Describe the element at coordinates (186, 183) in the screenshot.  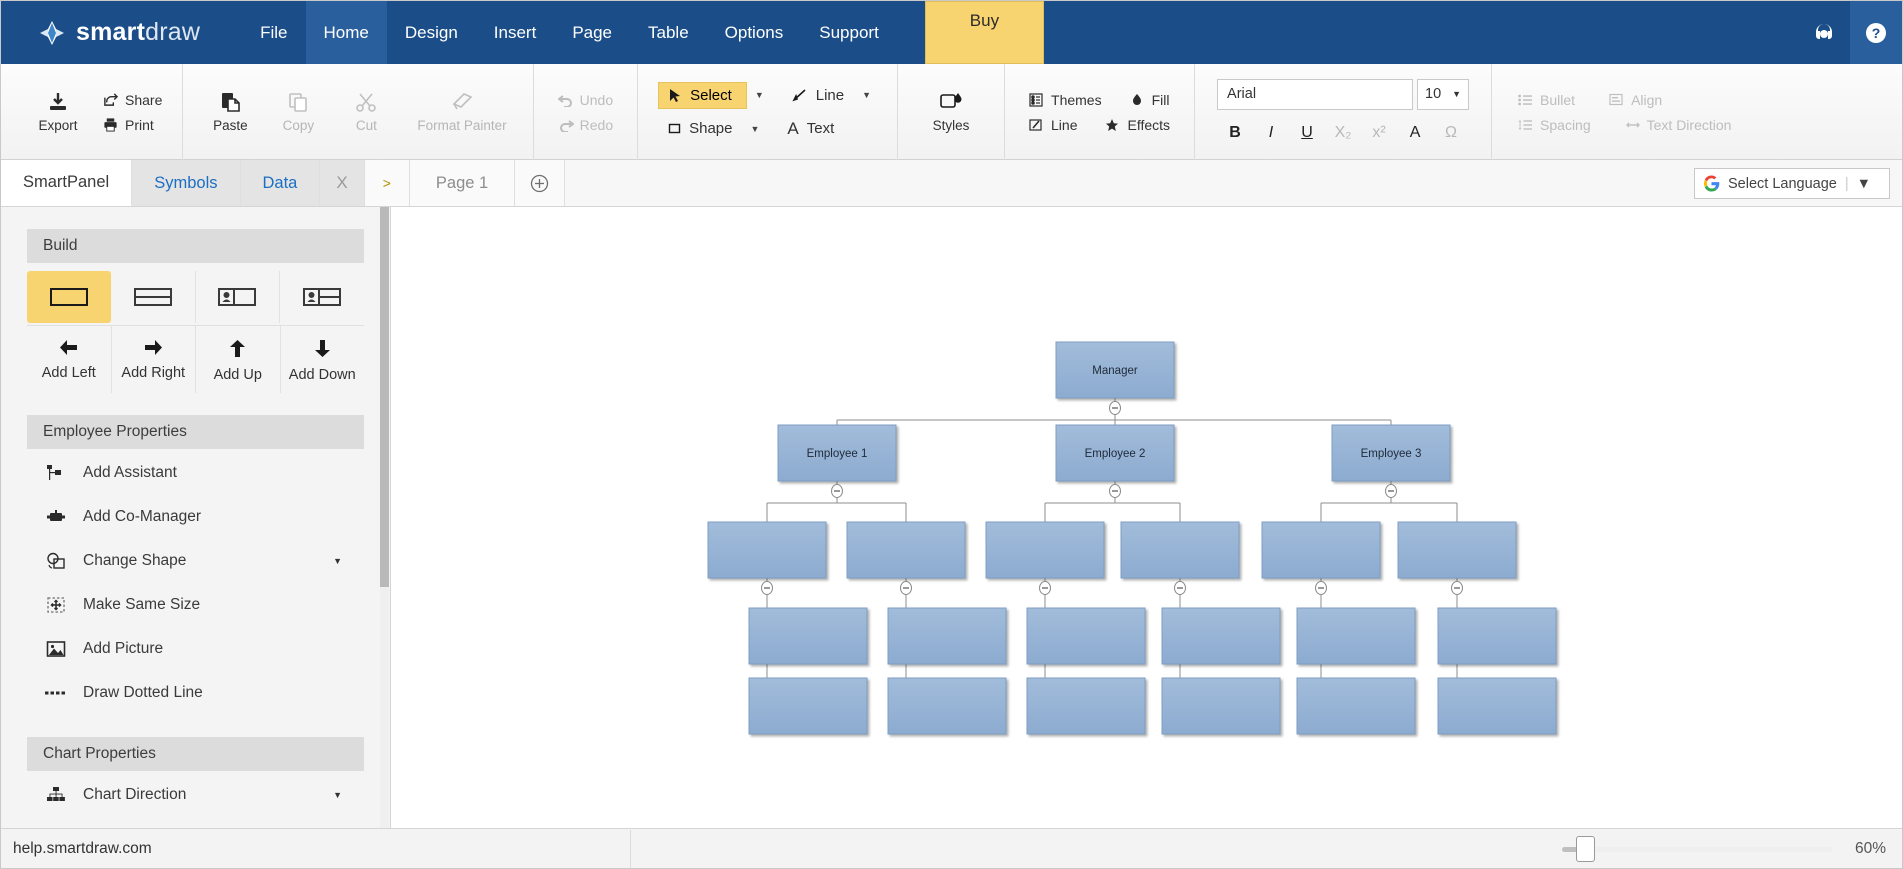
I see `tab-symbols: Symbols` at that location.